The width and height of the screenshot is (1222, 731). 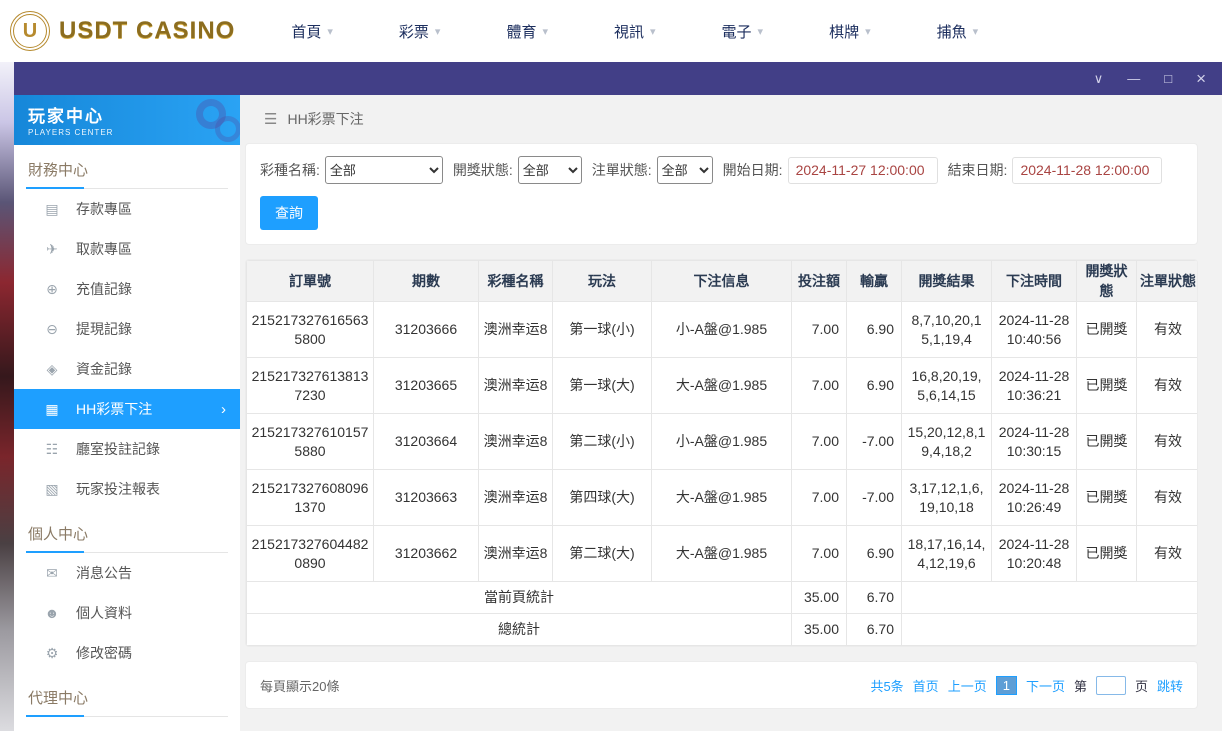 What do you see at coordinates (127, 695) in the screenshot?
I see `section-title-agent: 代理中心` at bounding box center [127, 695].